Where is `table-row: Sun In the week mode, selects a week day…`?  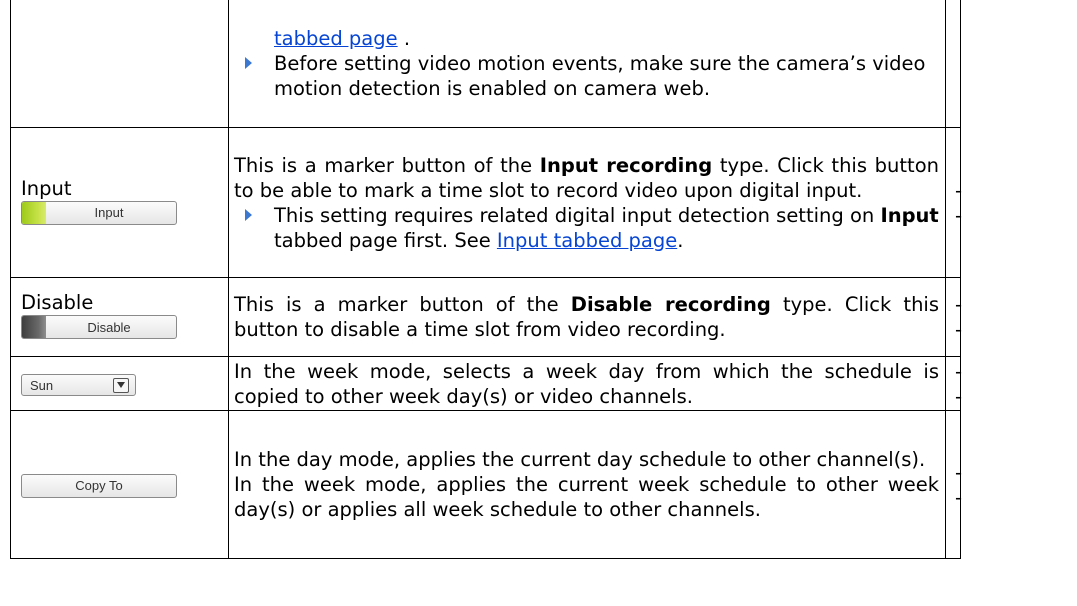 table-row: Sun In the week mode, selects a week day… is located at coordinates (486, 383).